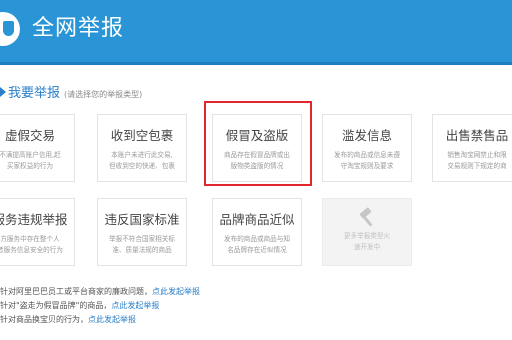 The height and width of the screenshot is (340, 512). I want to click on gavel-icon, so click(367, 217).